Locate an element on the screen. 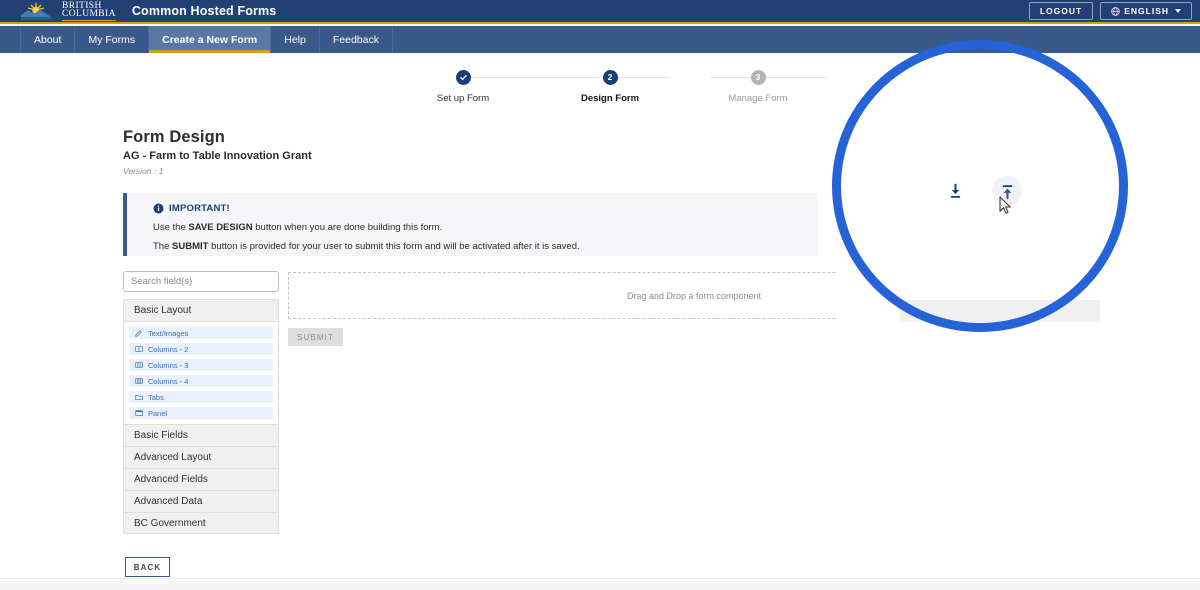 The width and height of the screenshot is (1200, 590). page-footer is located at coordinates (600, 584).